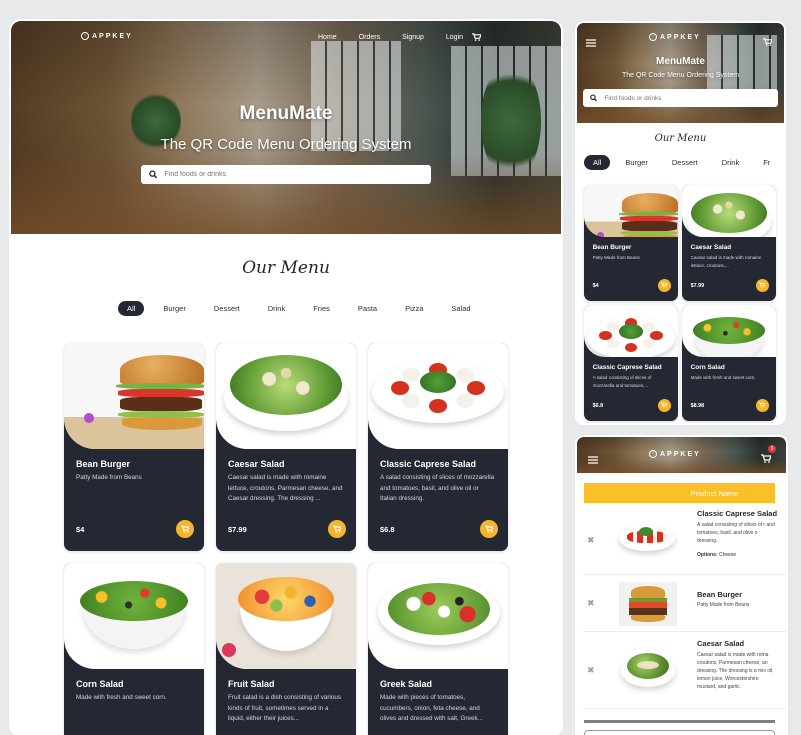 This screenshot has height=735, width=801. Describe the element at coordinates (413, 37) in the screenshot. I see `nav-signup: Signup` at that location.